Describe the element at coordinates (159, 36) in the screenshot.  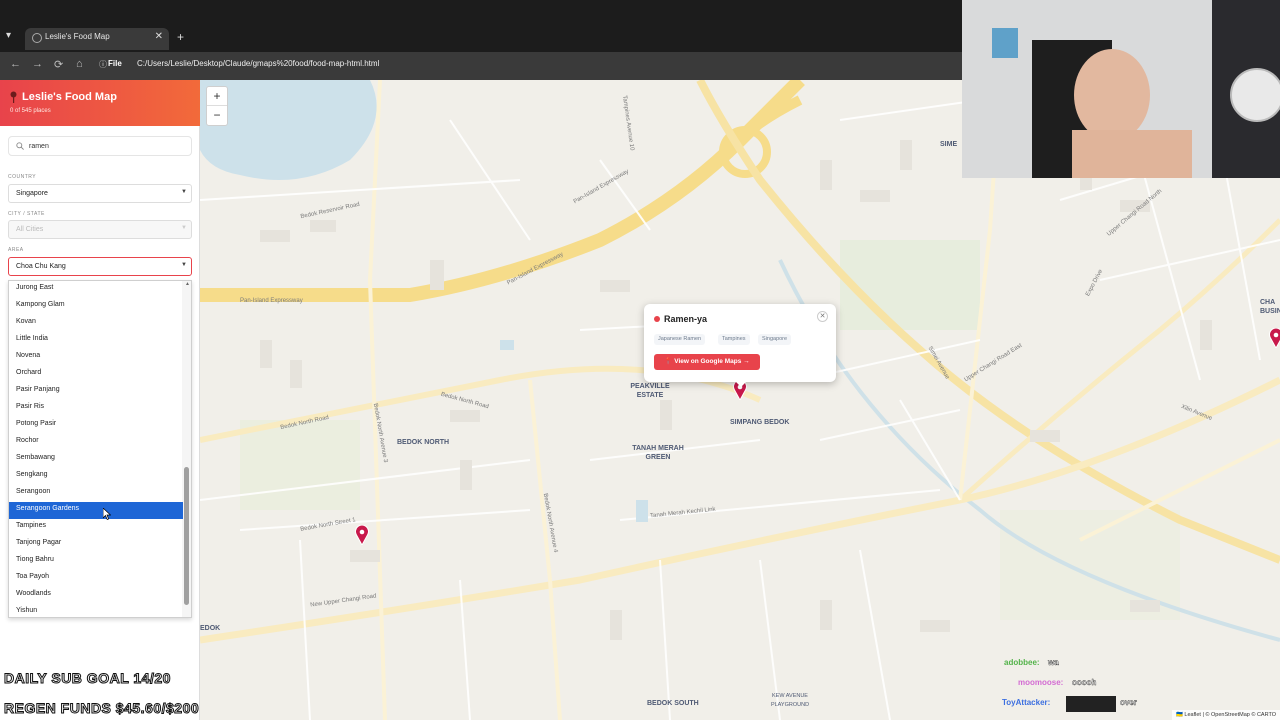
I see `tab-close-icon: ✕` at that location.